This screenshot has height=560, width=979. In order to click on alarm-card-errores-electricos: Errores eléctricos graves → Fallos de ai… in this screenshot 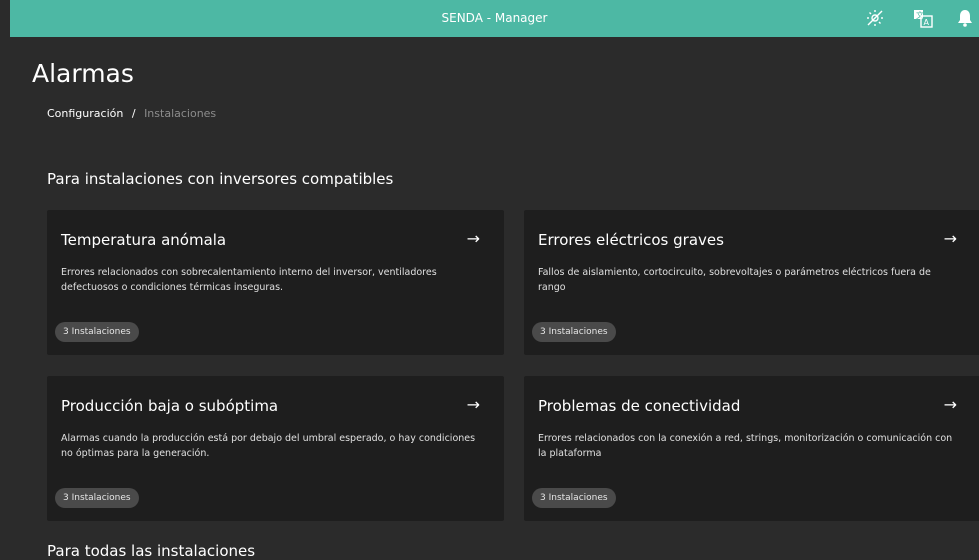, I will do `click(751, 282)`.